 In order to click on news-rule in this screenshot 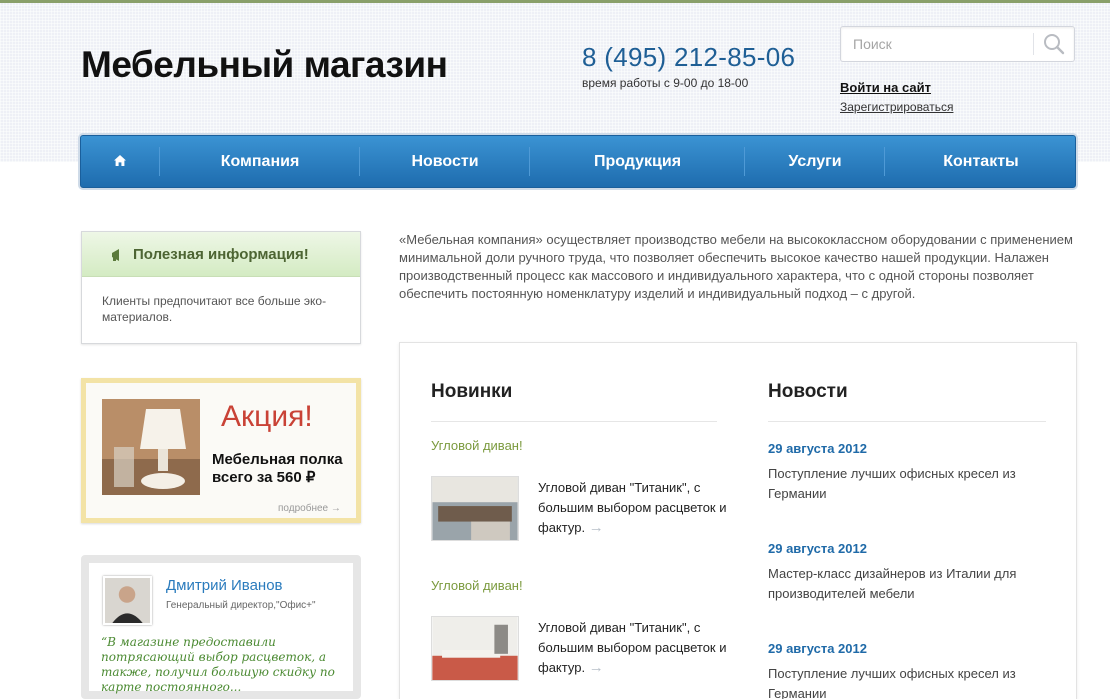, I will do `click(907, 421)`.